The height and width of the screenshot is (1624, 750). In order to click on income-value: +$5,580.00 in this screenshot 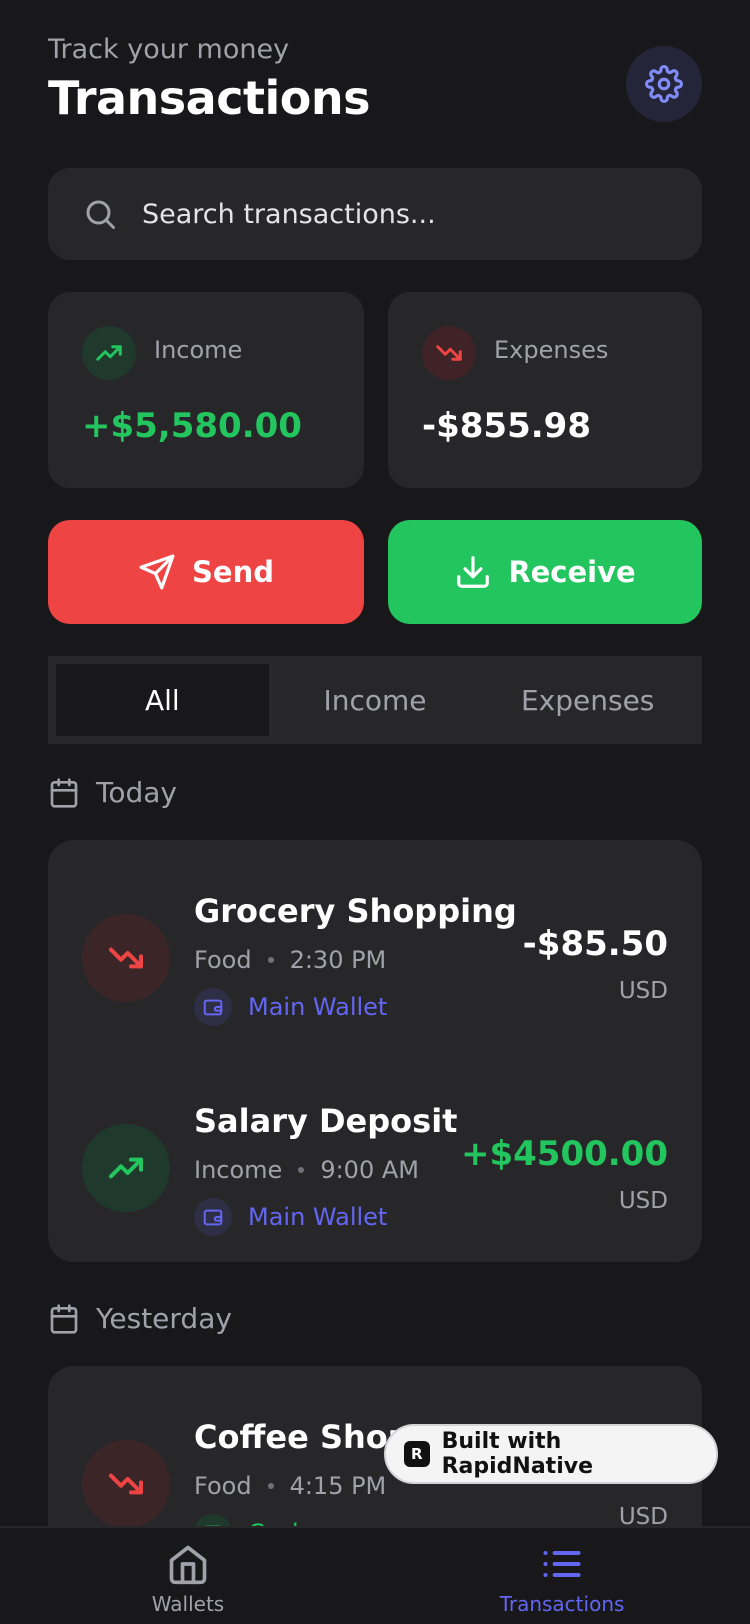, I will do `click(192, 426)`.